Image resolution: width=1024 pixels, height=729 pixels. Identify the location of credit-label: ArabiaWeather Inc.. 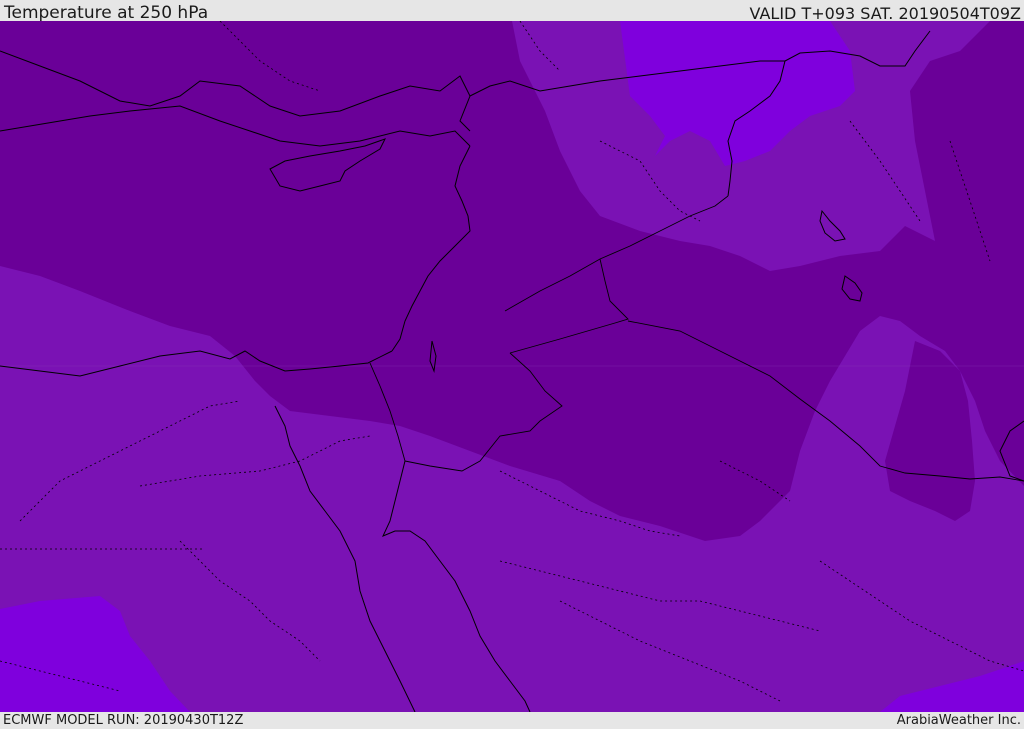
(958, 720).